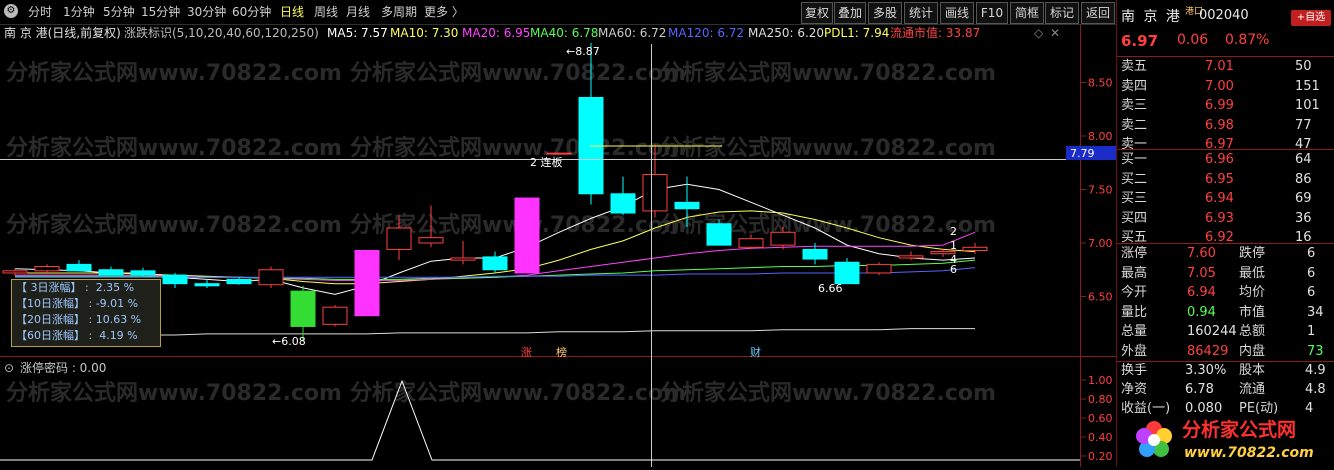 The image size is (1334, 470). What do you see at coordinates (1212, 331) in the screenshot?
I see `stat-value: 160244` at bounding box center [1212, 331].